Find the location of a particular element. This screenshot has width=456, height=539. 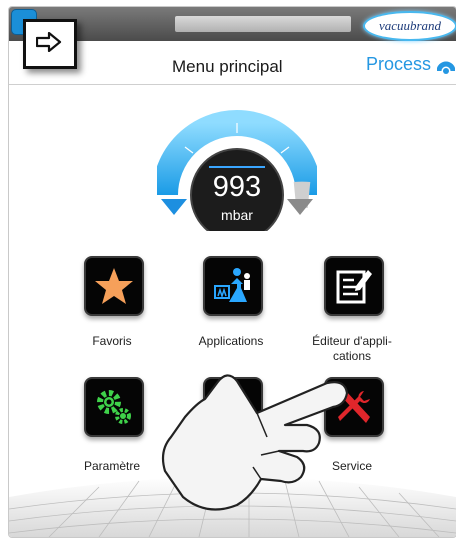

pressure-value: 993 is located at coordinates (237, 187).